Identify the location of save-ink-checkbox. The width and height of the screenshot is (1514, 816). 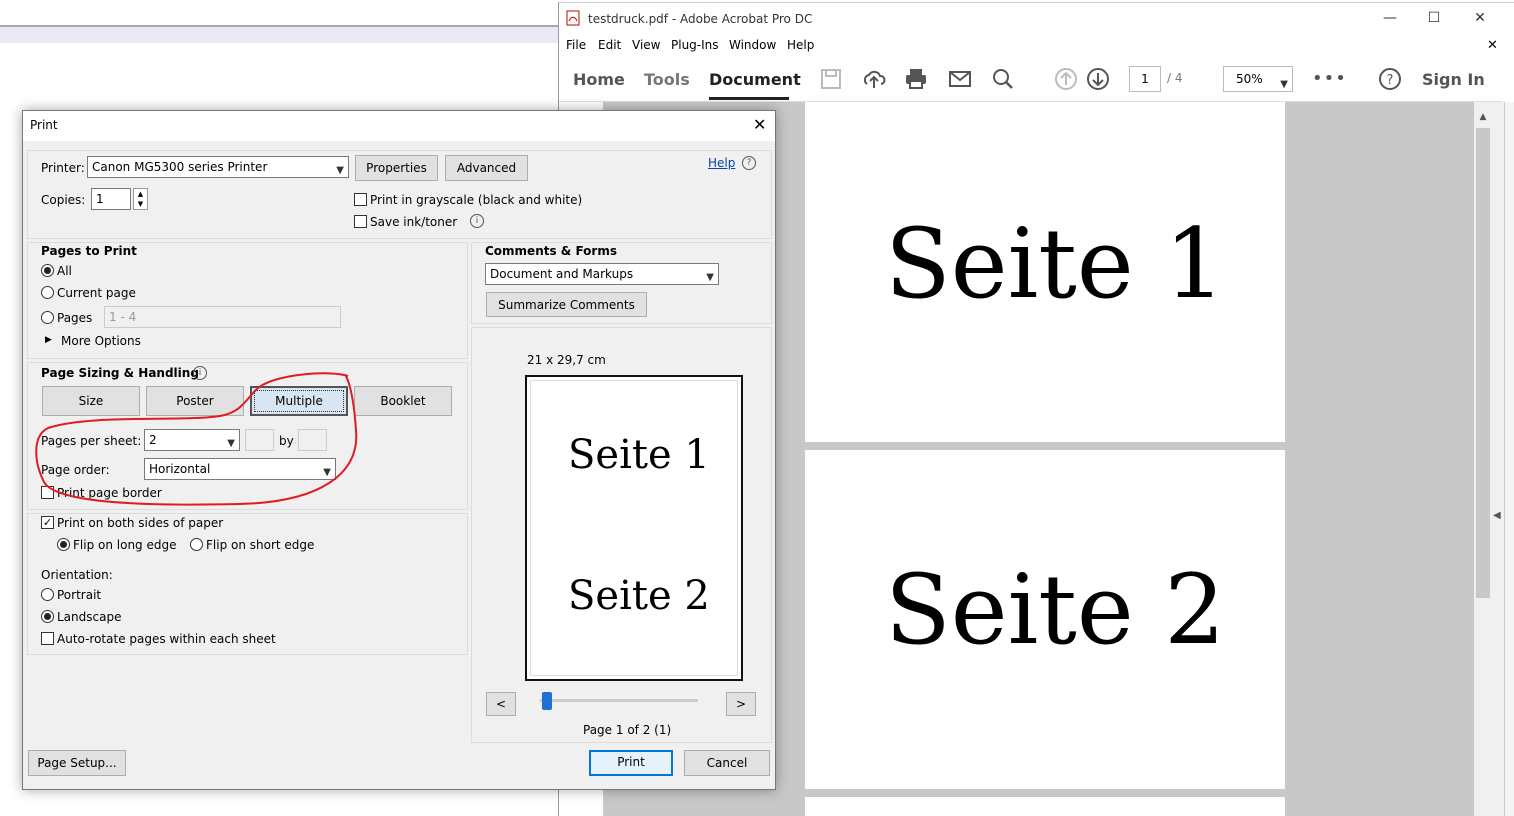
(360, 221).